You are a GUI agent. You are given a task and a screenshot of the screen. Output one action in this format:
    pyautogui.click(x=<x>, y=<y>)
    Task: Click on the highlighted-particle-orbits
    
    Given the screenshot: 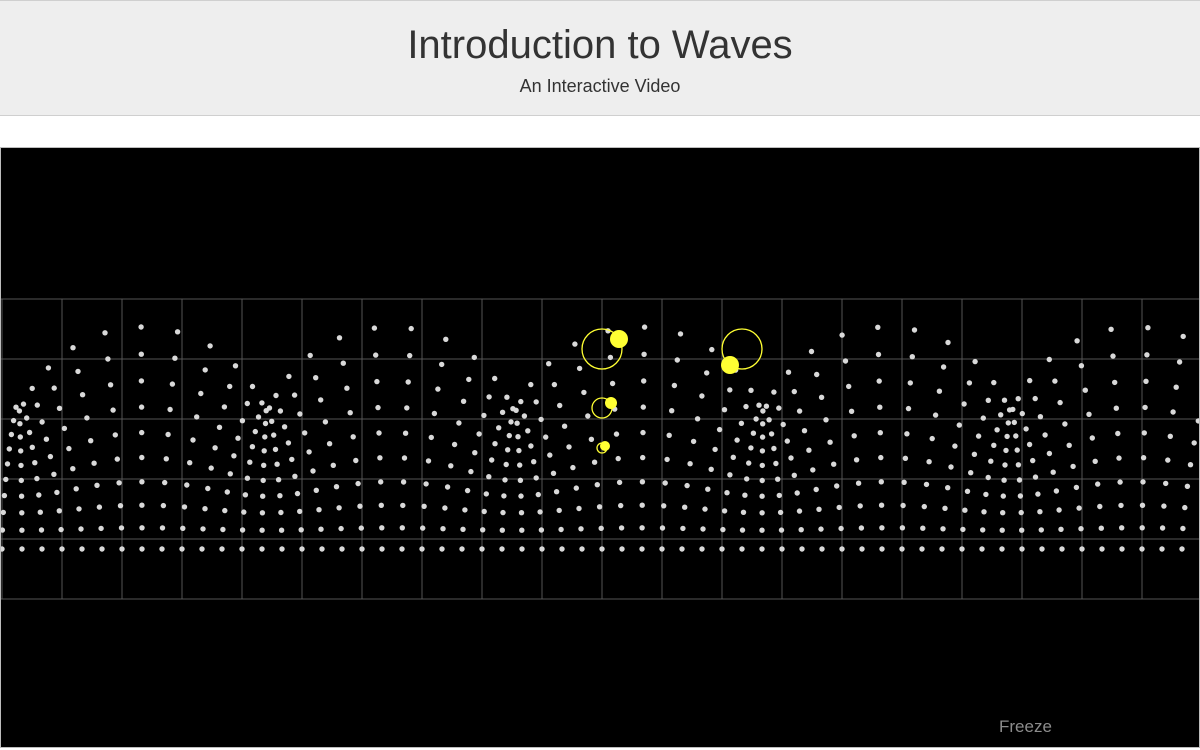 What is the action you would take?
    pyautogui.click(x=672, y=391)
    